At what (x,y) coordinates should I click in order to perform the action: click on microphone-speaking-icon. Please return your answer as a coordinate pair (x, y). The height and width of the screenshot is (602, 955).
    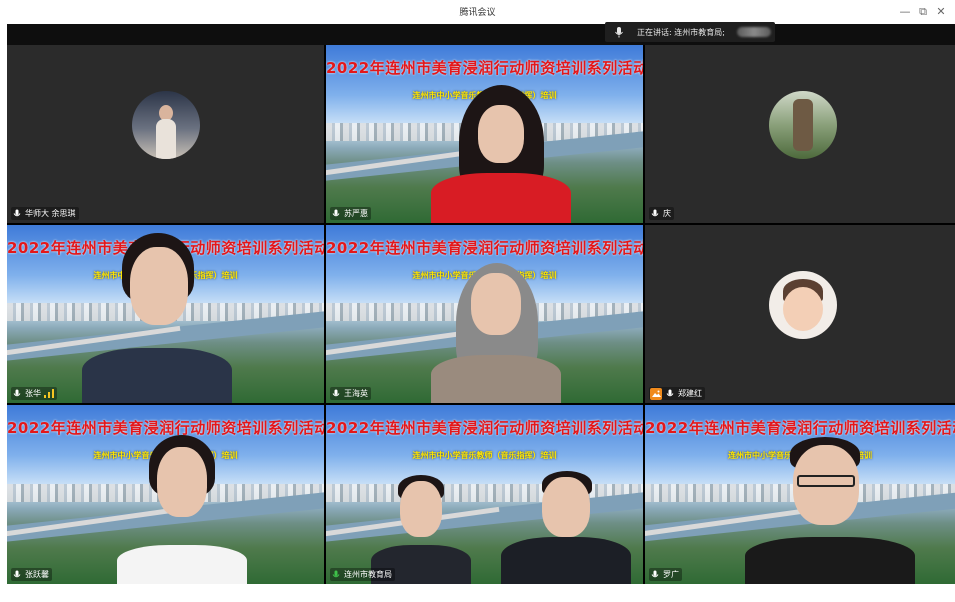
    Looking at the image, I should click on (336, 573).